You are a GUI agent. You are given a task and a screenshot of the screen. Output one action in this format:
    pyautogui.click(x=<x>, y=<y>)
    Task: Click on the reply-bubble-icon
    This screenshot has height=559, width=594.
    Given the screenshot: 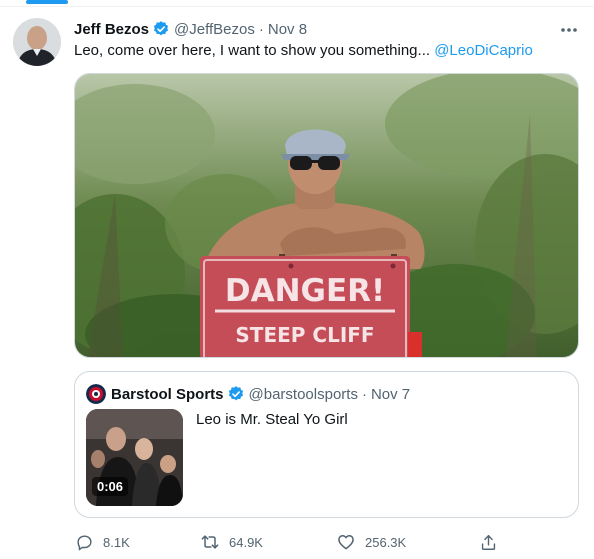 What is the action you would take?
    pyautogui.click(x=84, y=542)
    